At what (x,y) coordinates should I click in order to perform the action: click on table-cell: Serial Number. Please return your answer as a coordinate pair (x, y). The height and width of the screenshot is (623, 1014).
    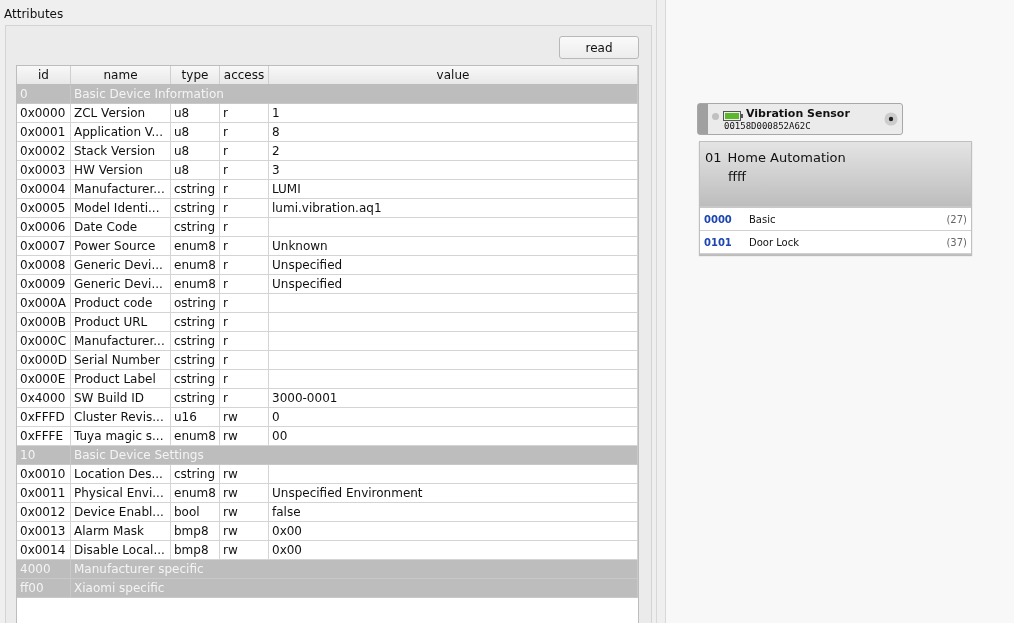
    Looking at the image, I should click on (120, 360).